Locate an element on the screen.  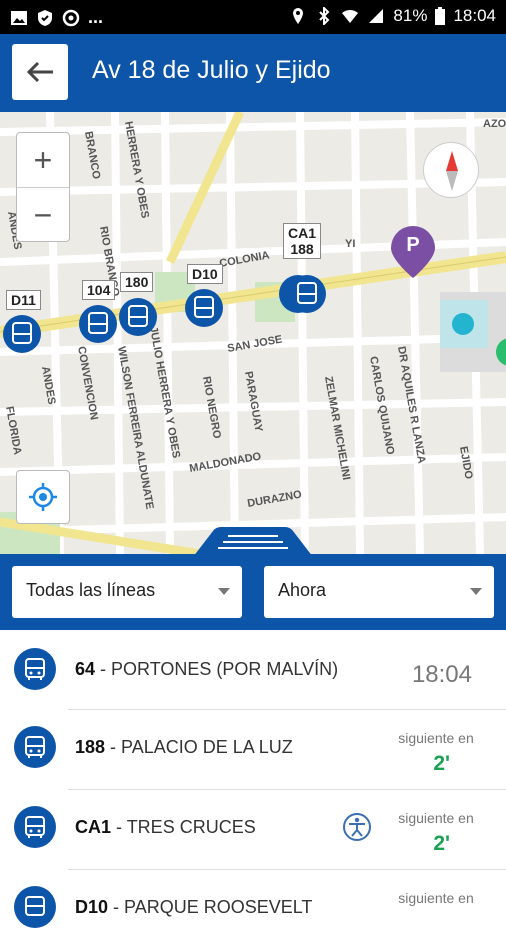
route-number: D10 is located at coordinates (92, 907).